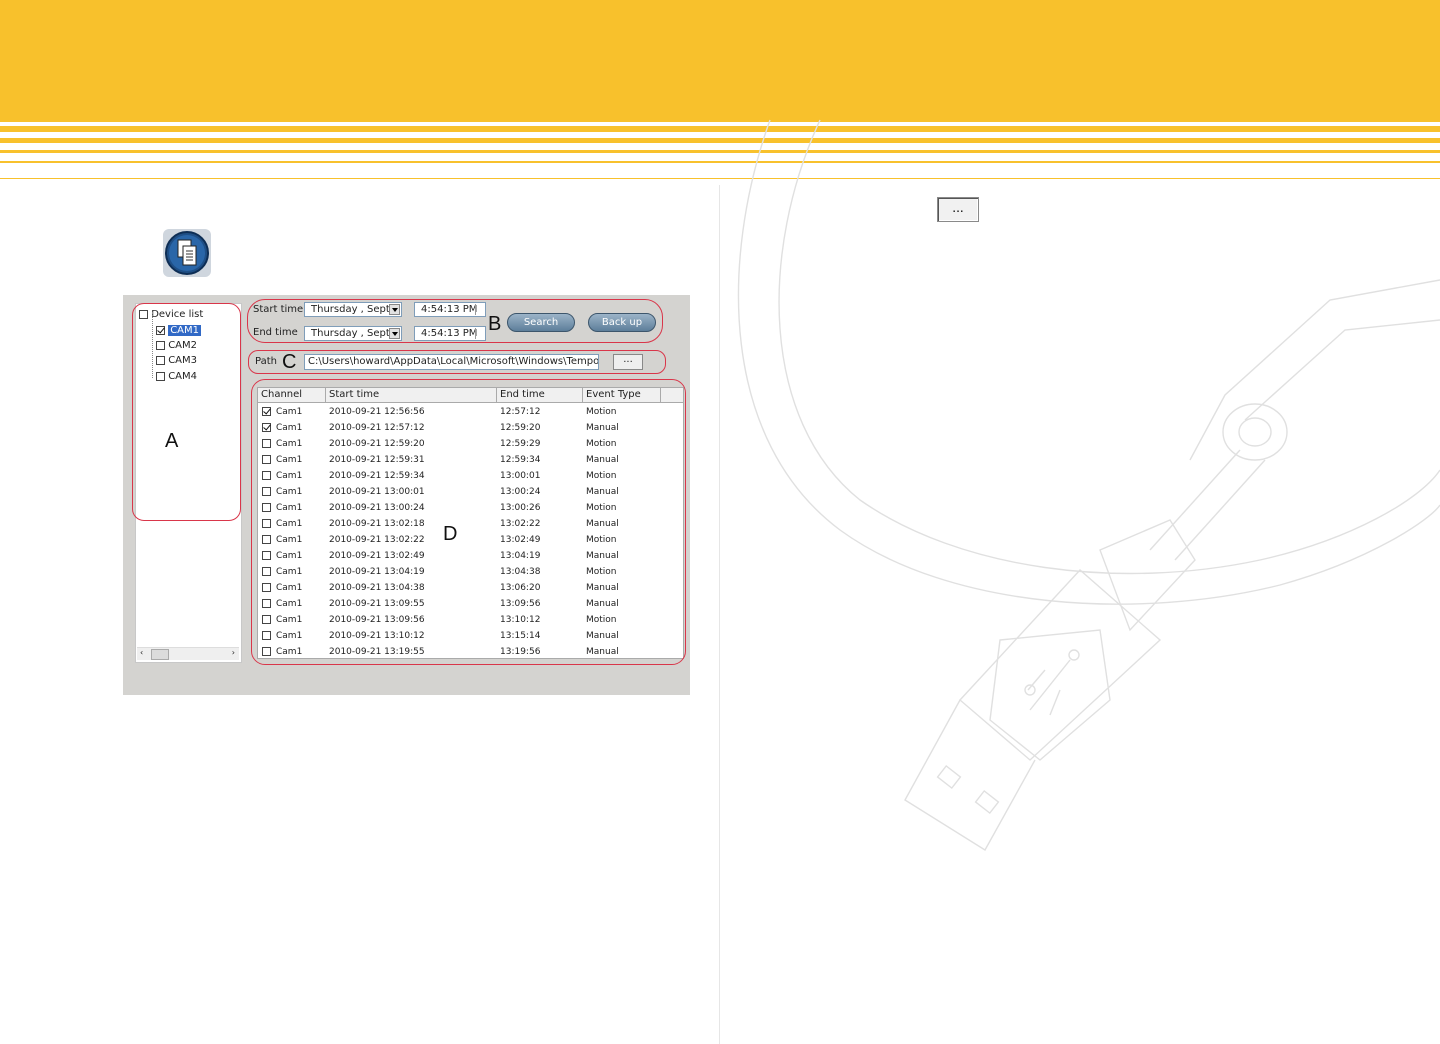  I want to click on scroll-left-arrow: ‹, so click(141, 652).